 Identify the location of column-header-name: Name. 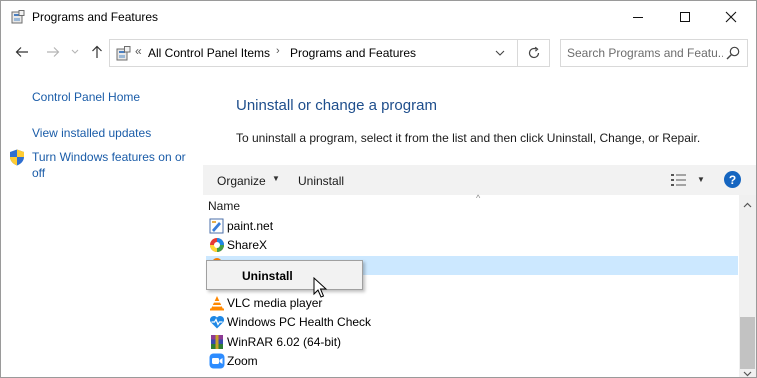
(224, 206).